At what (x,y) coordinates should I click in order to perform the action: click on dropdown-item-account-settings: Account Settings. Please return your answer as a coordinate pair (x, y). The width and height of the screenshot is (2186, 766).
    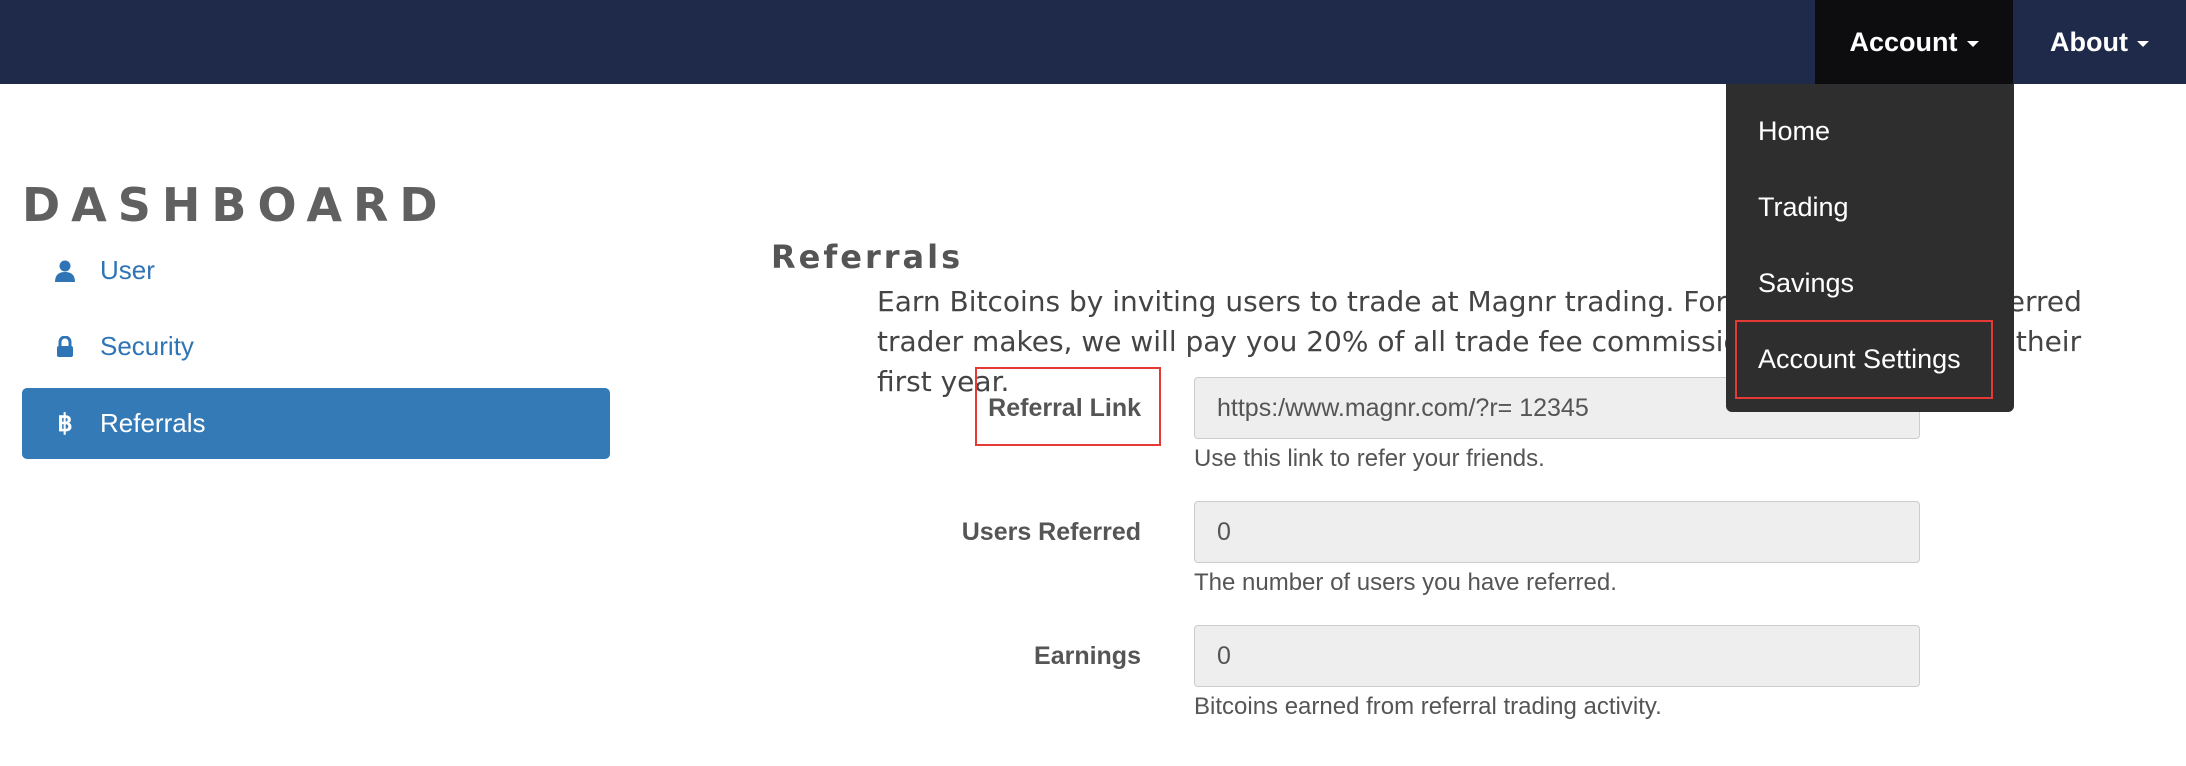
    Looking at the image, I should click on (1859, 359).